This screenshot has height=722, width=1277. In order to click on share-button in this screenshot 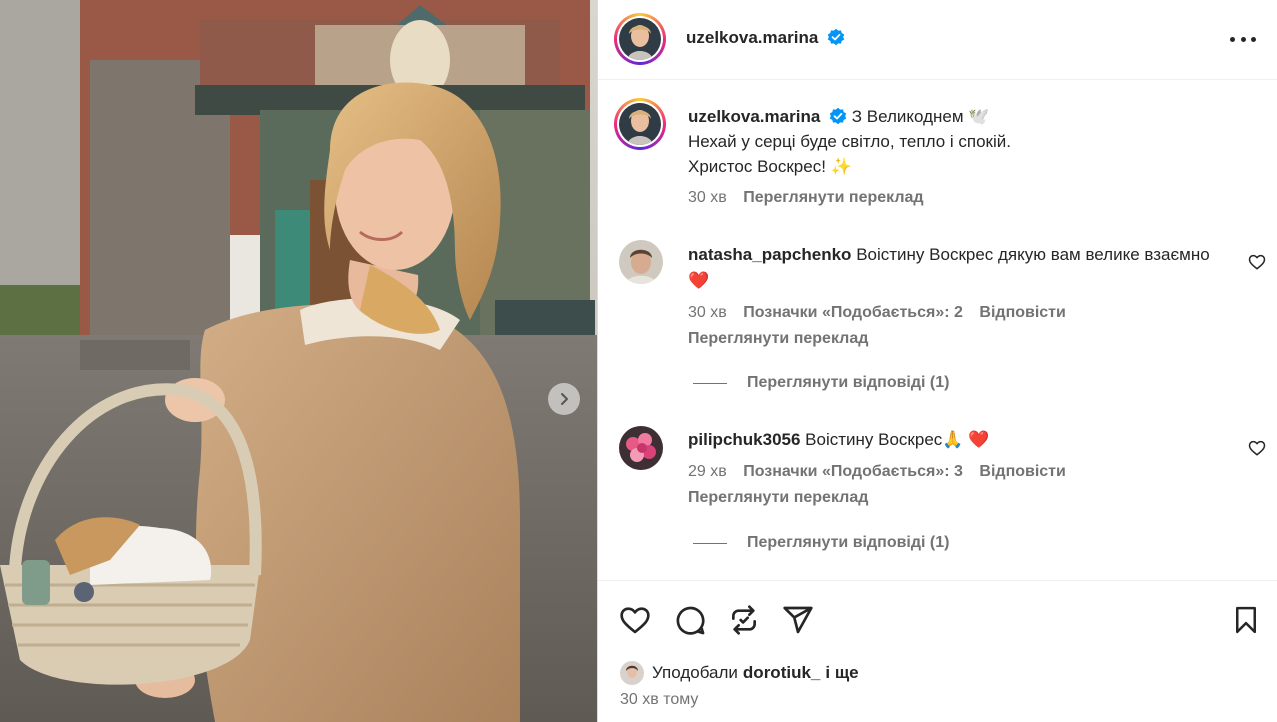, I will do `click(798, 620)`.